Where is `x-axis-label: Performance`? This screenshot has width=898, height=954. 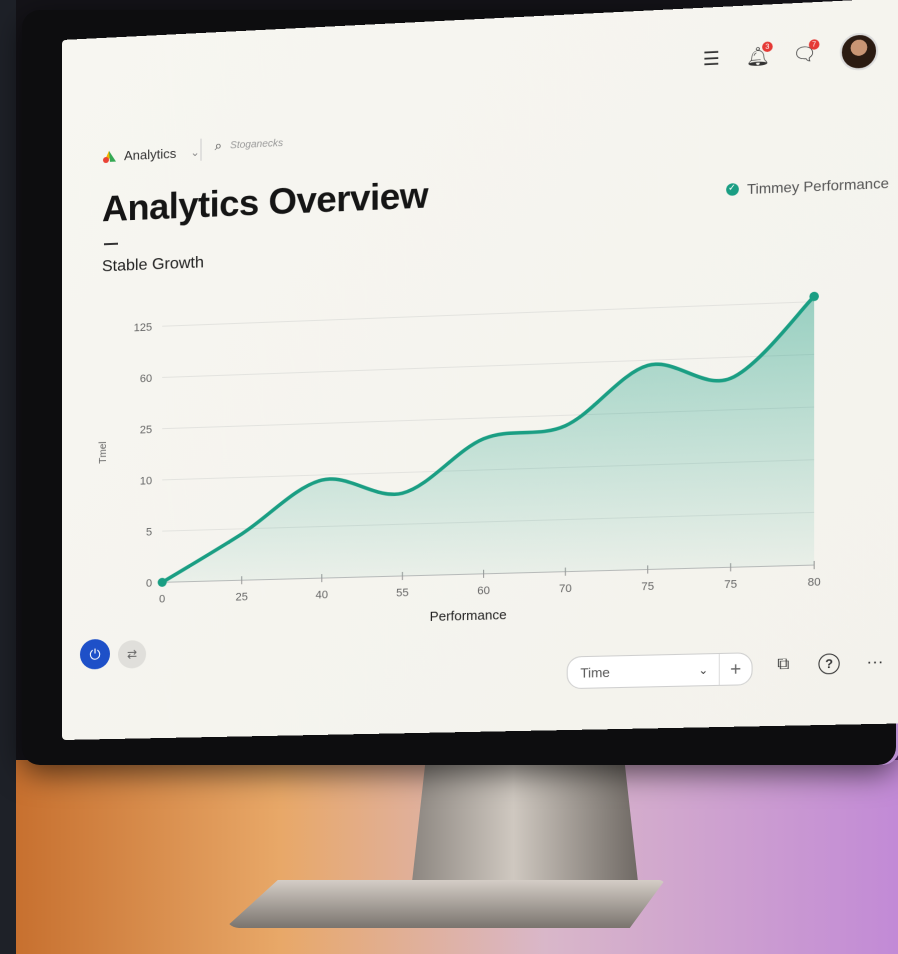
x-axis-label: Performance is located at coordinates (468, 615).